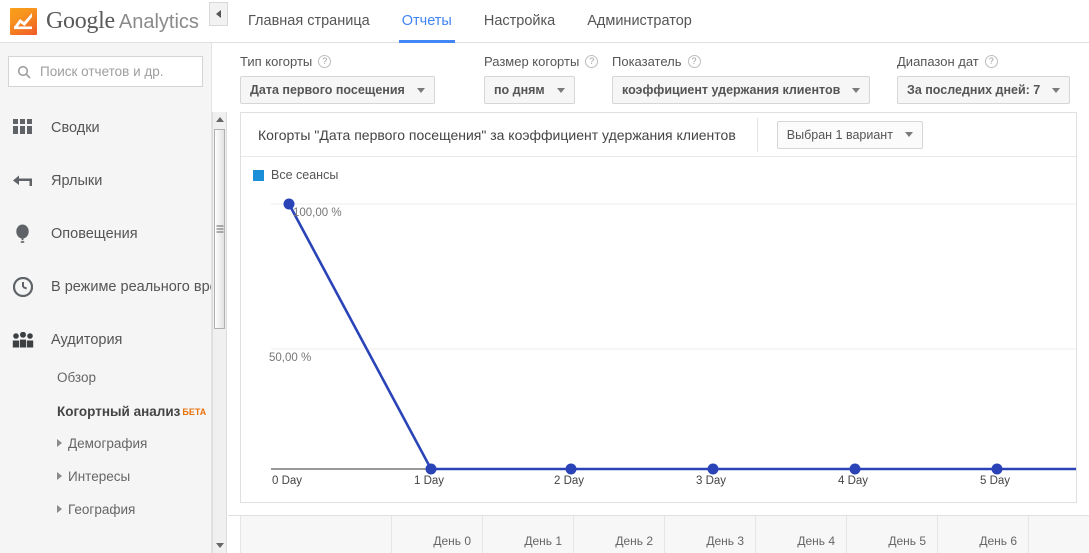 The height and width of the screenshot is (553, 1089). Describe the element at coordinates (134, 481) in the screenshot. I see `sidebar-subitem-interests: Интересы` at that location.